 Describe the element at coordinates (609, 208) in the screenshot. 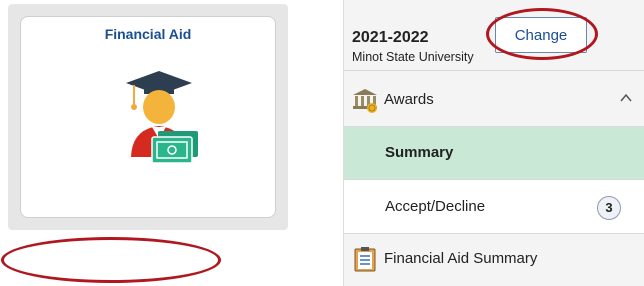

I see `count-badge: 3` at that location.